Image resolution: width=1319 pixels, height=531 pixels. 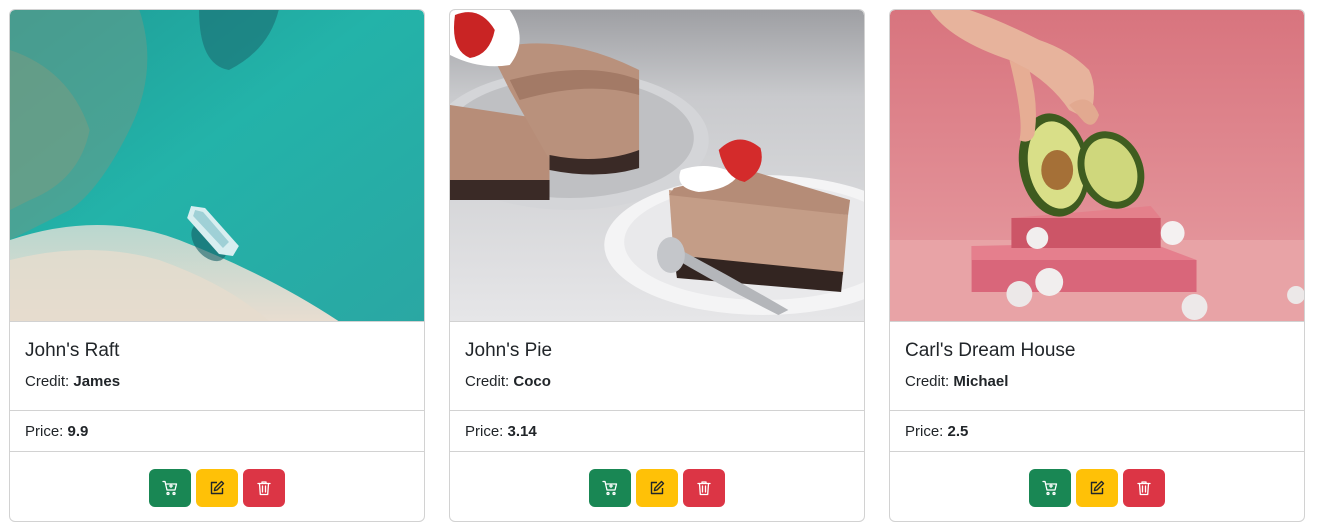 What do you see at coordinates (97, 381) in the screenshot?
I see `credit-value: James` at bounding box center [97, 381].